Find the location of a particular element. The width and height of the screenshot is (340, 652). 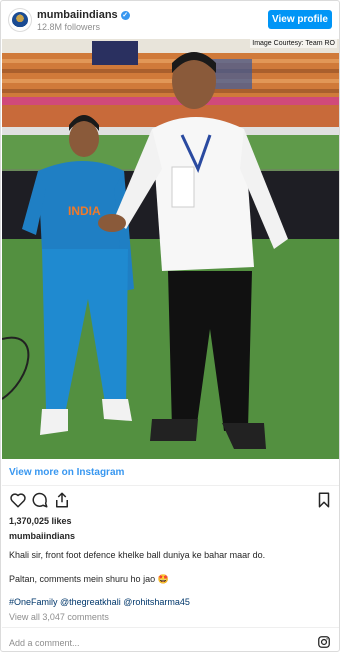

svg-text: INDIA is located at coordinates (84, 211).